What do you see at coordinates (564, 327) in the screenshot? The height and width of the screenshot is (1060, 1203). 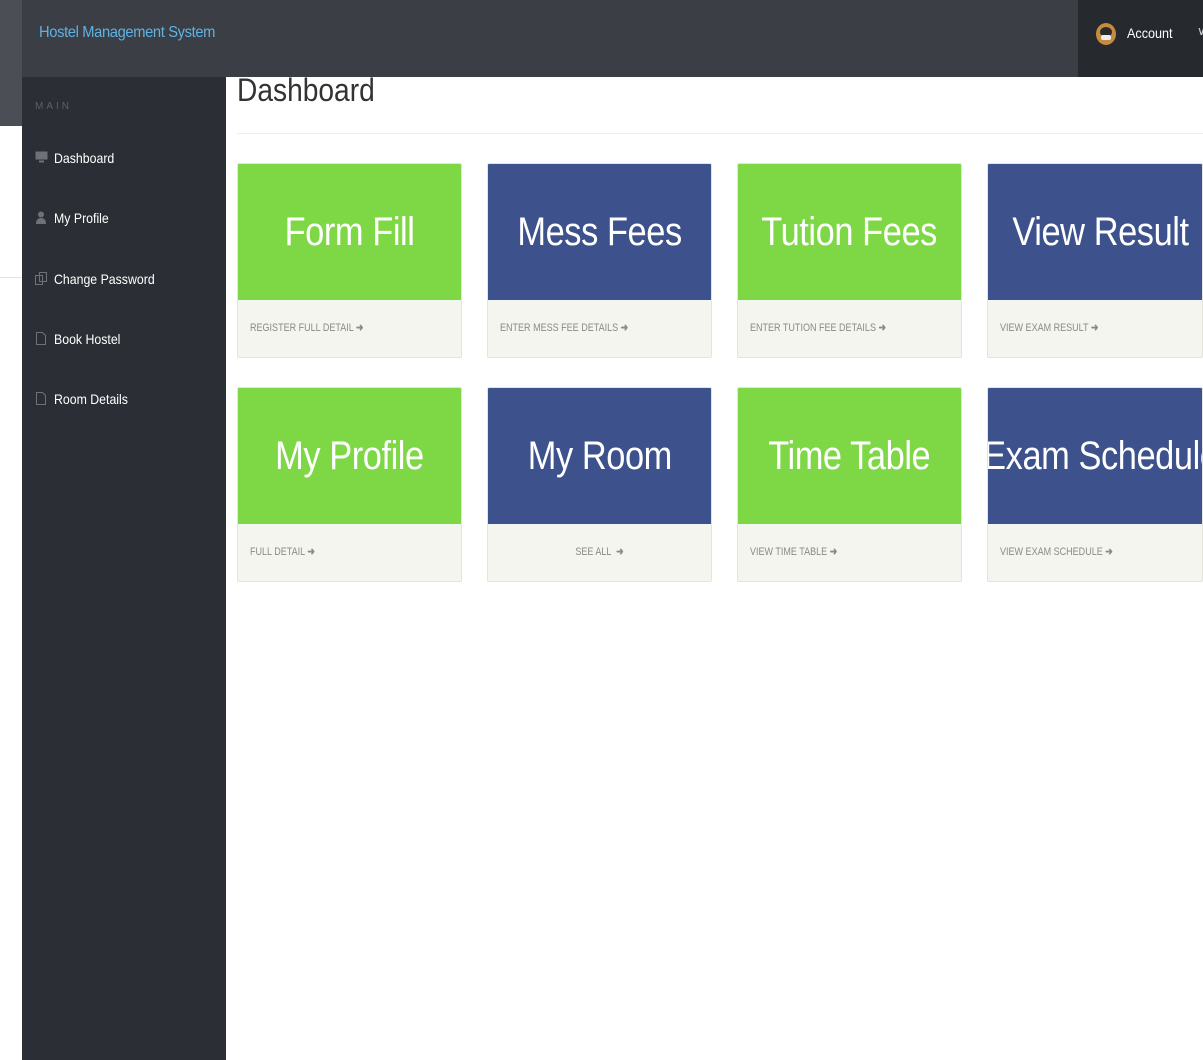 I see `tile-link: ENTER MESS FEE DETAILS ➜` at bounding box center [564, 327].